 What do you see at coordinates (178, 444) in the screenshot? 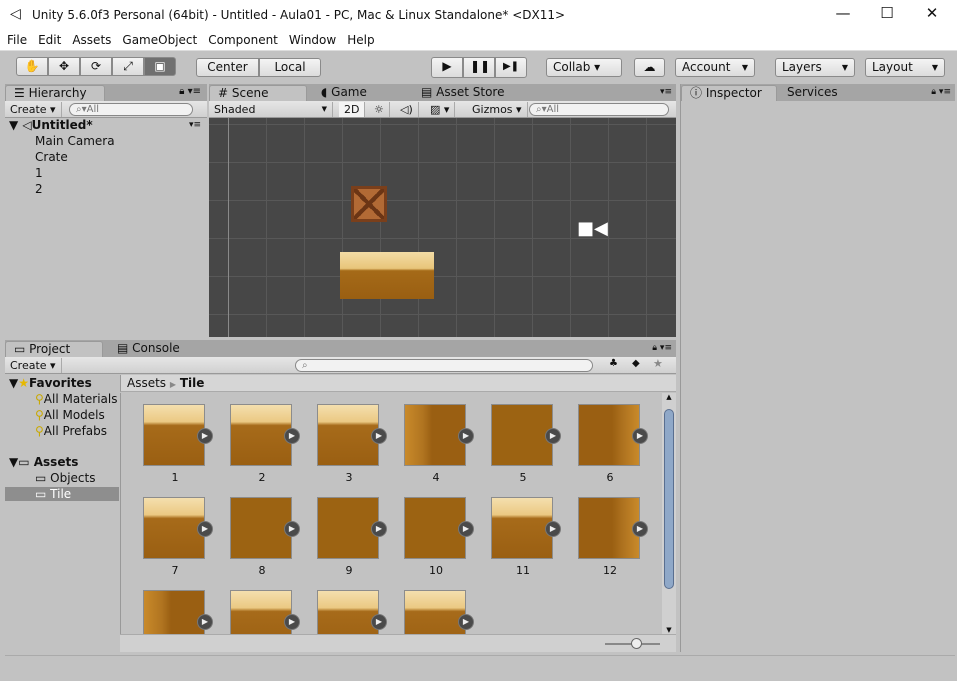
I see `sprite-asset-tile: ▶ 1` at bounding box center [178, 444].